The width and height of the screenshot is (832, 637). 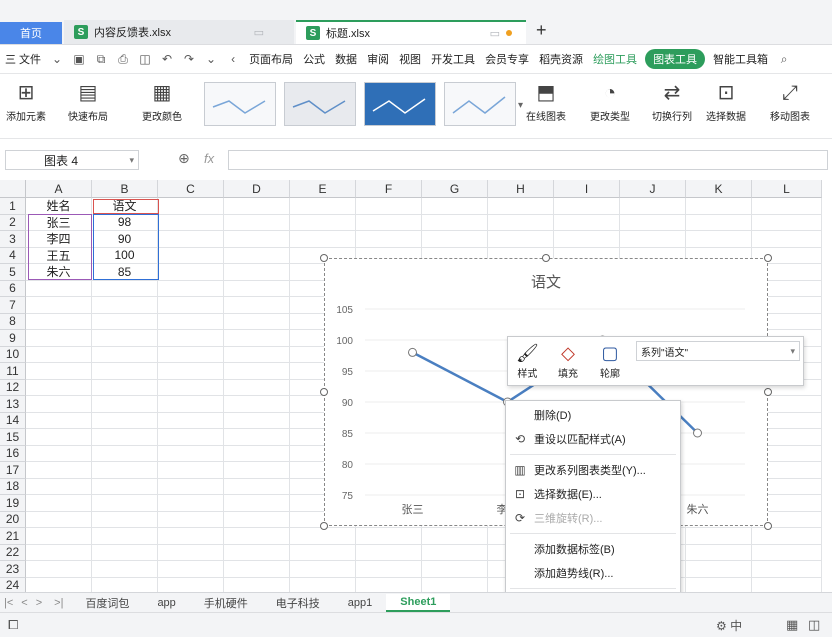 What do you see at coordinates (57, 59) in the screenshot?
I see `chevron-down-icon: ⌄` at bounding box center [57, 59].